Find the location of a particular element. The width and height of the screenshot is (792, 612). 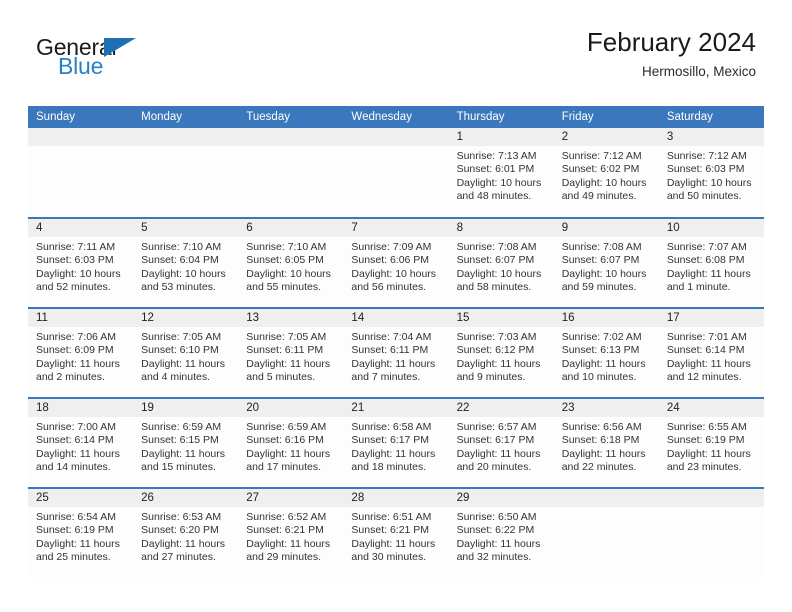

day-number: 13 is located at coordinates (291, 318).